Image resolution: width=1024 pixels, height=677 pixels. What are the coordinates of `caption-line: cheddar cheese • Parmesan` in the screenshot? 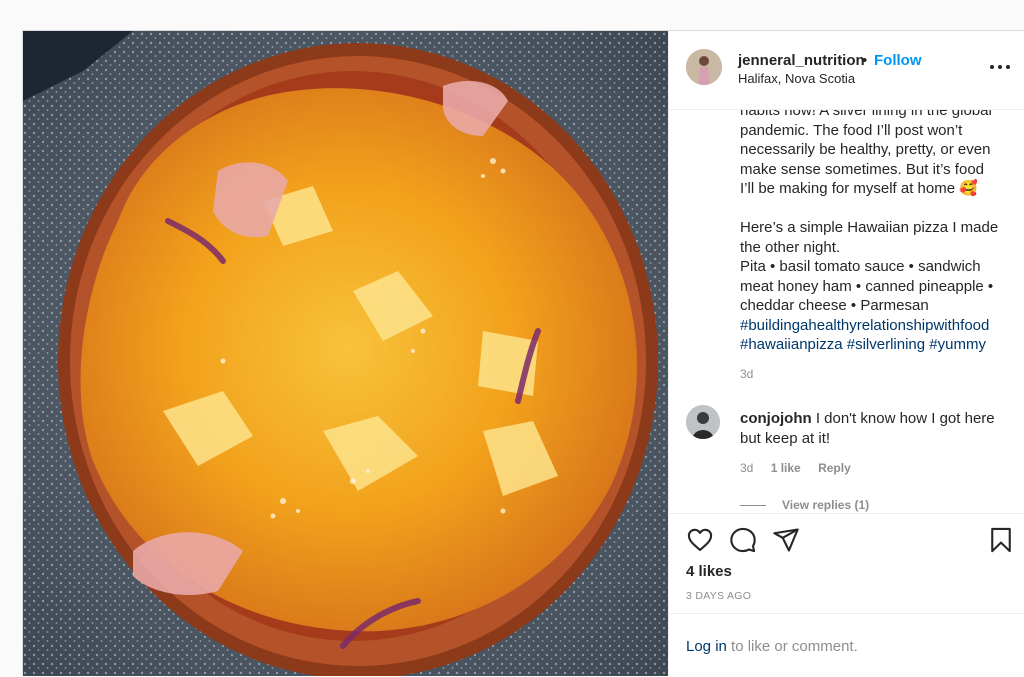 It's located at (834, 305).